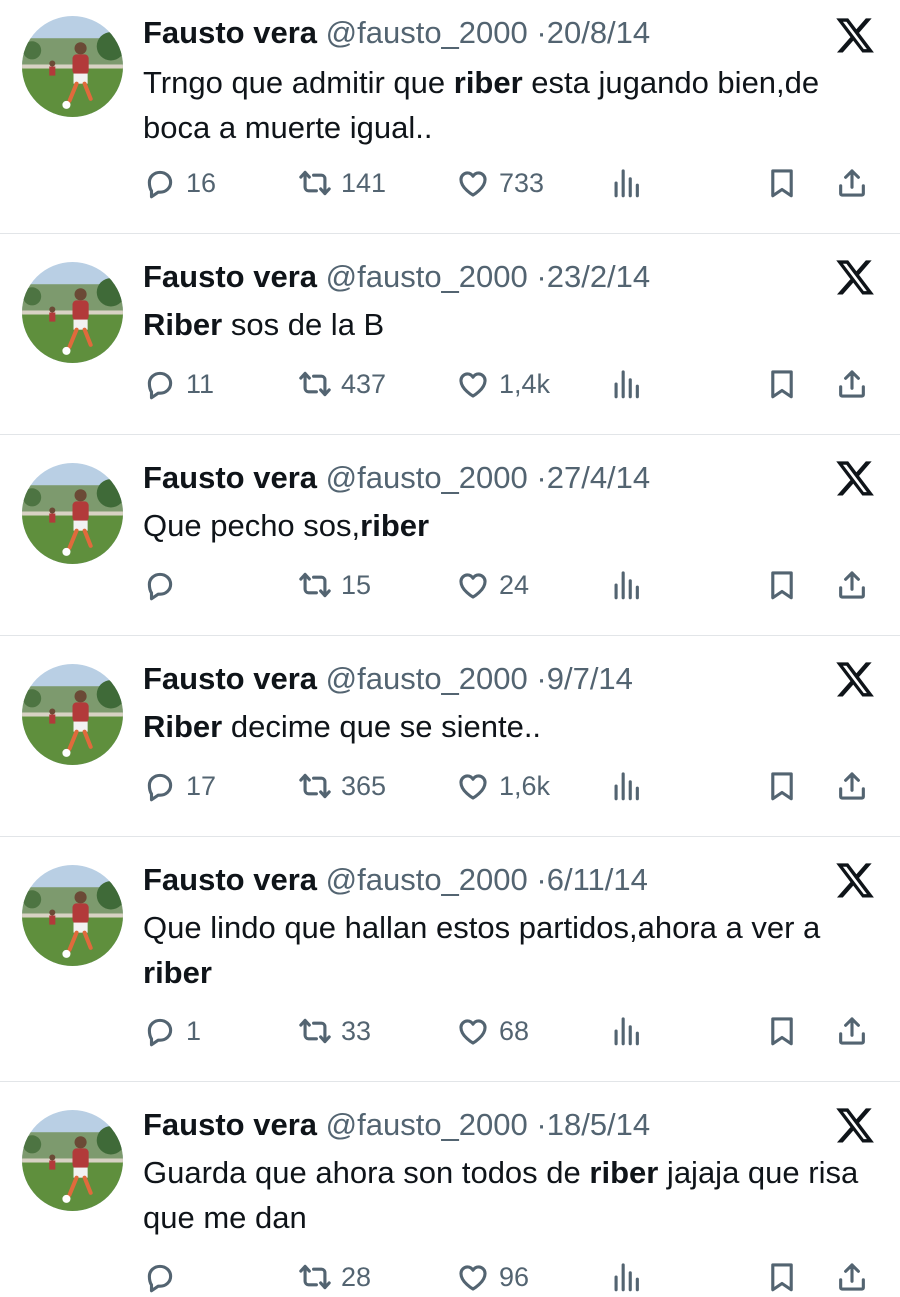  I want to click on like-count: 24, so click(514, 584).